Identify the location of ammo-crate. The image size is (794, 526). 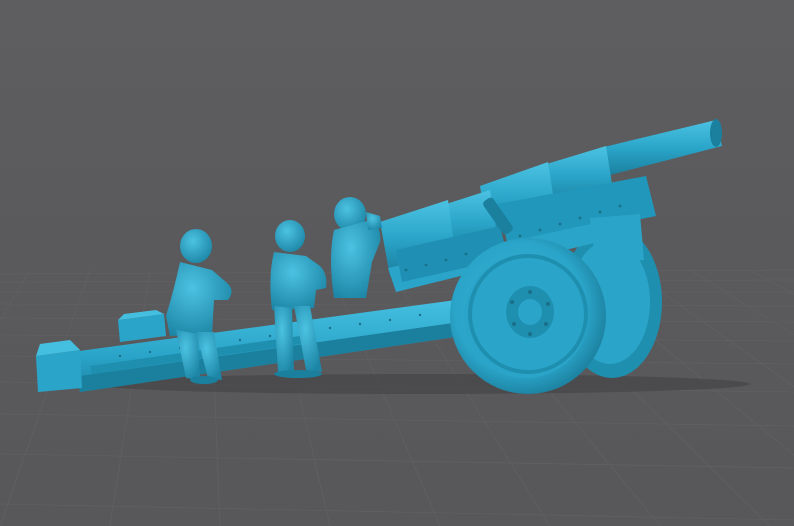
(142, 326).